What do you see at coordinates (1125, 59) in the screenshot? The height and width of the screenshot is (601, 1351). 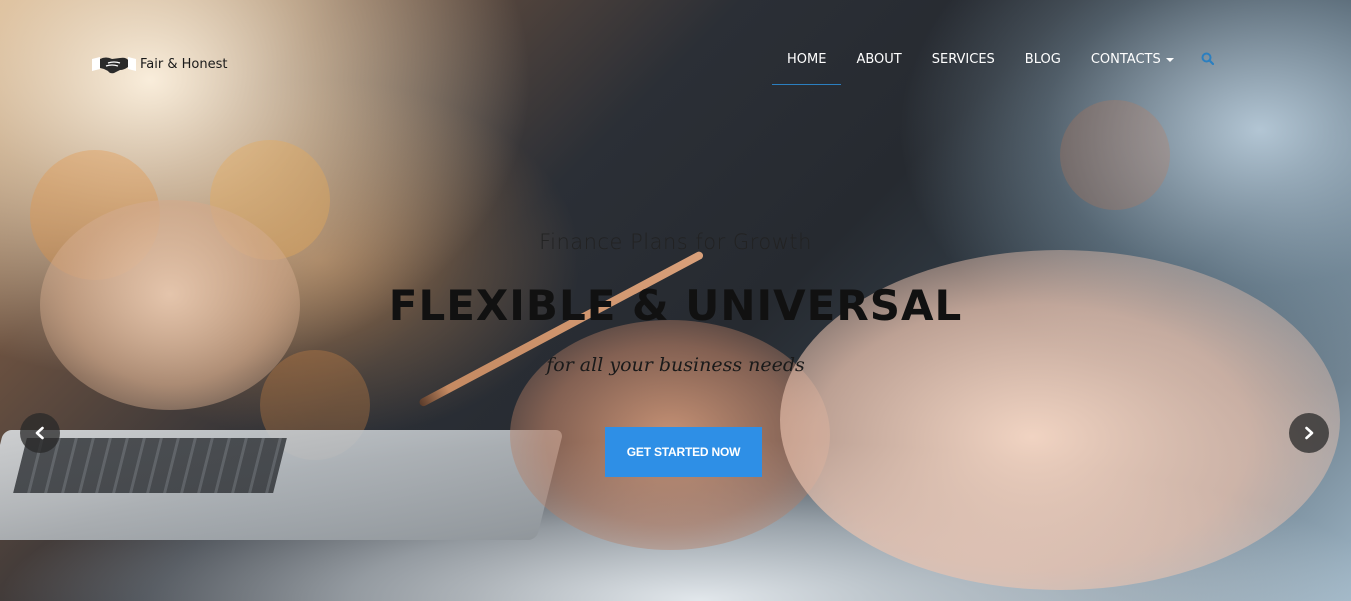 I see `nav-item-label: CONTACTS` at bounding box center [1125, 59].